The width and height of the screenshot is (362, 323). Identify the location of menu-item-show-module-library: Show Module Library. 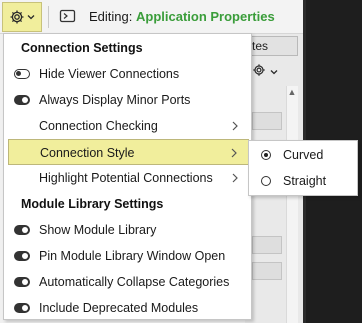
(128, 230).